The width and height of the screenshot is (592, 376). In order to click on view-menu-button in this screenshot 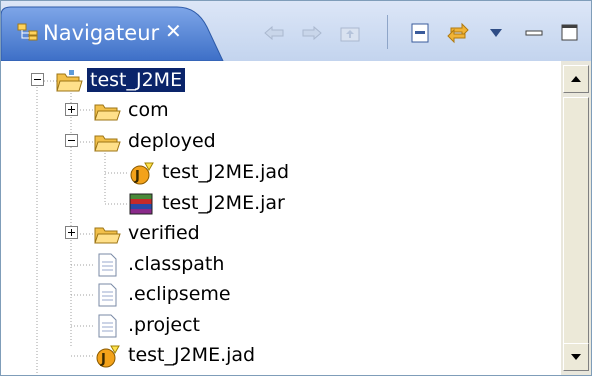, I will do `click(496, 33)`.